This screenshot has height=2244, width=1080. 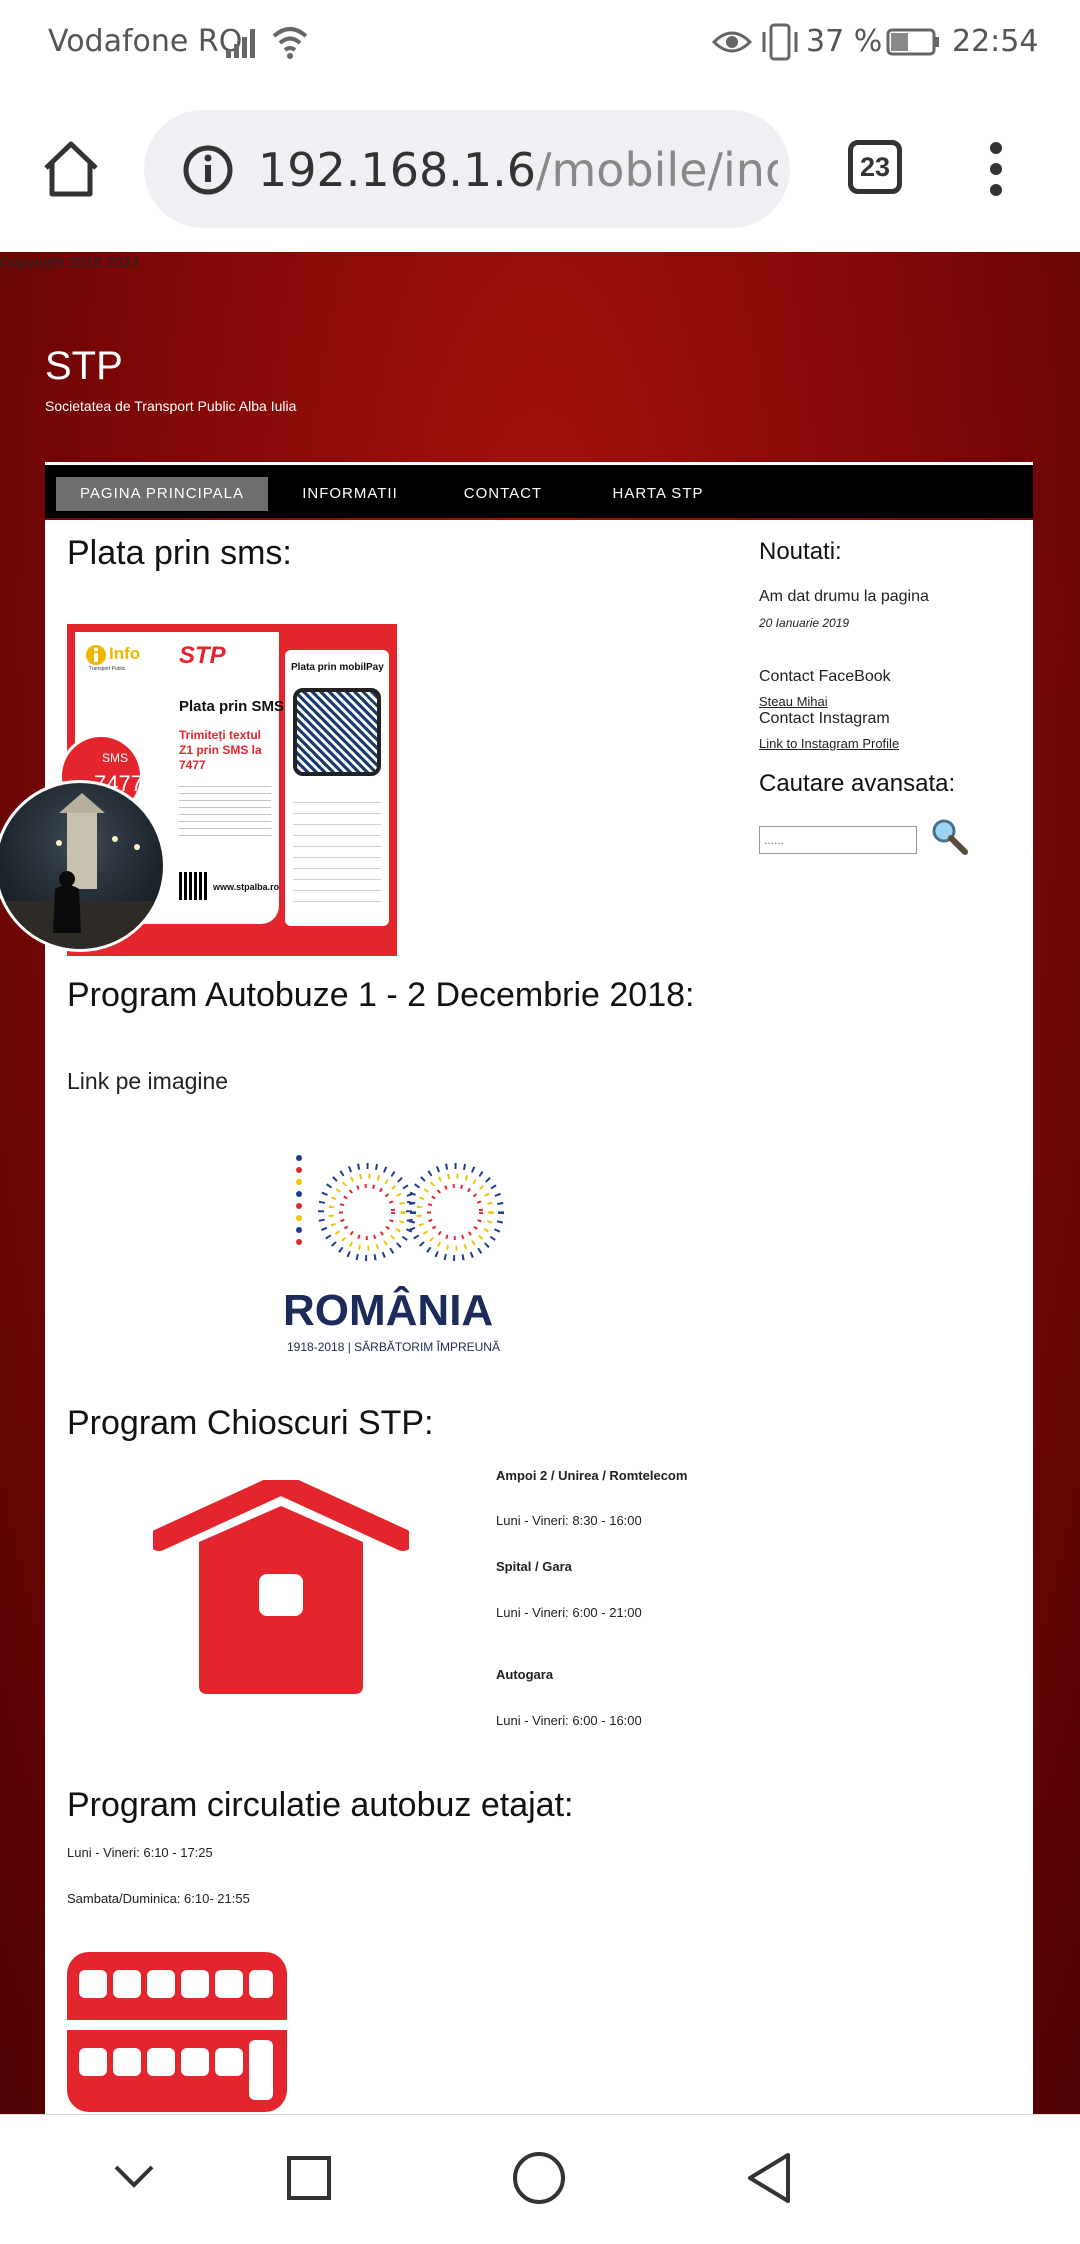 I want to click on home-icon, so click(x=71, y=169).